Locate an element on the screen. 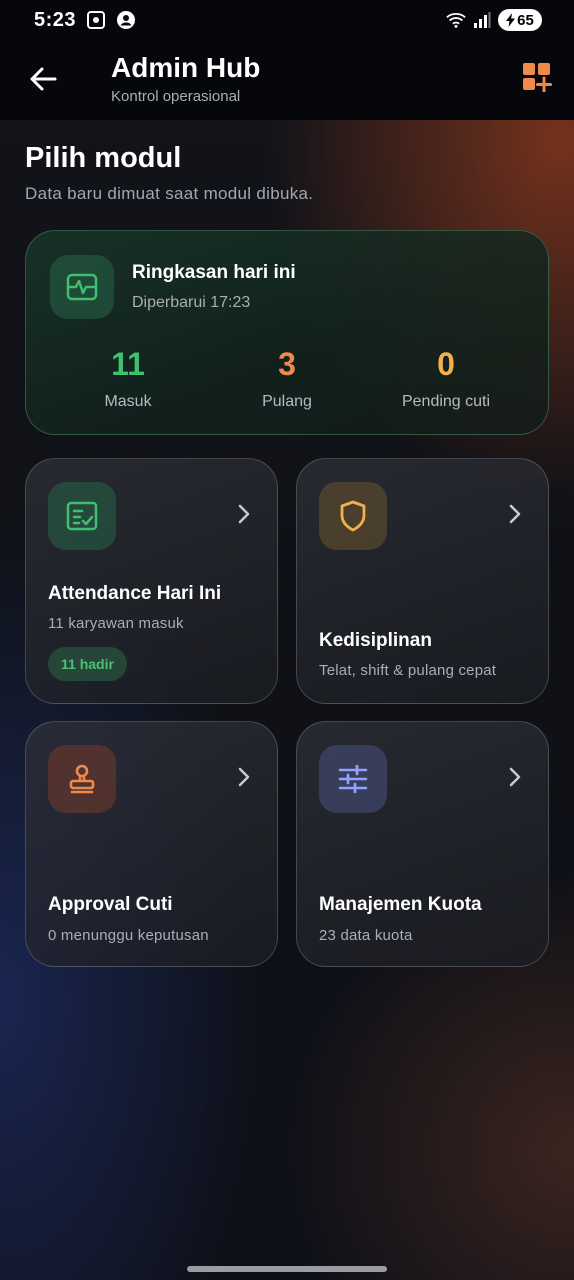  module-subtitle: 11 karyawan masuk is located at coordinates (116, 623).